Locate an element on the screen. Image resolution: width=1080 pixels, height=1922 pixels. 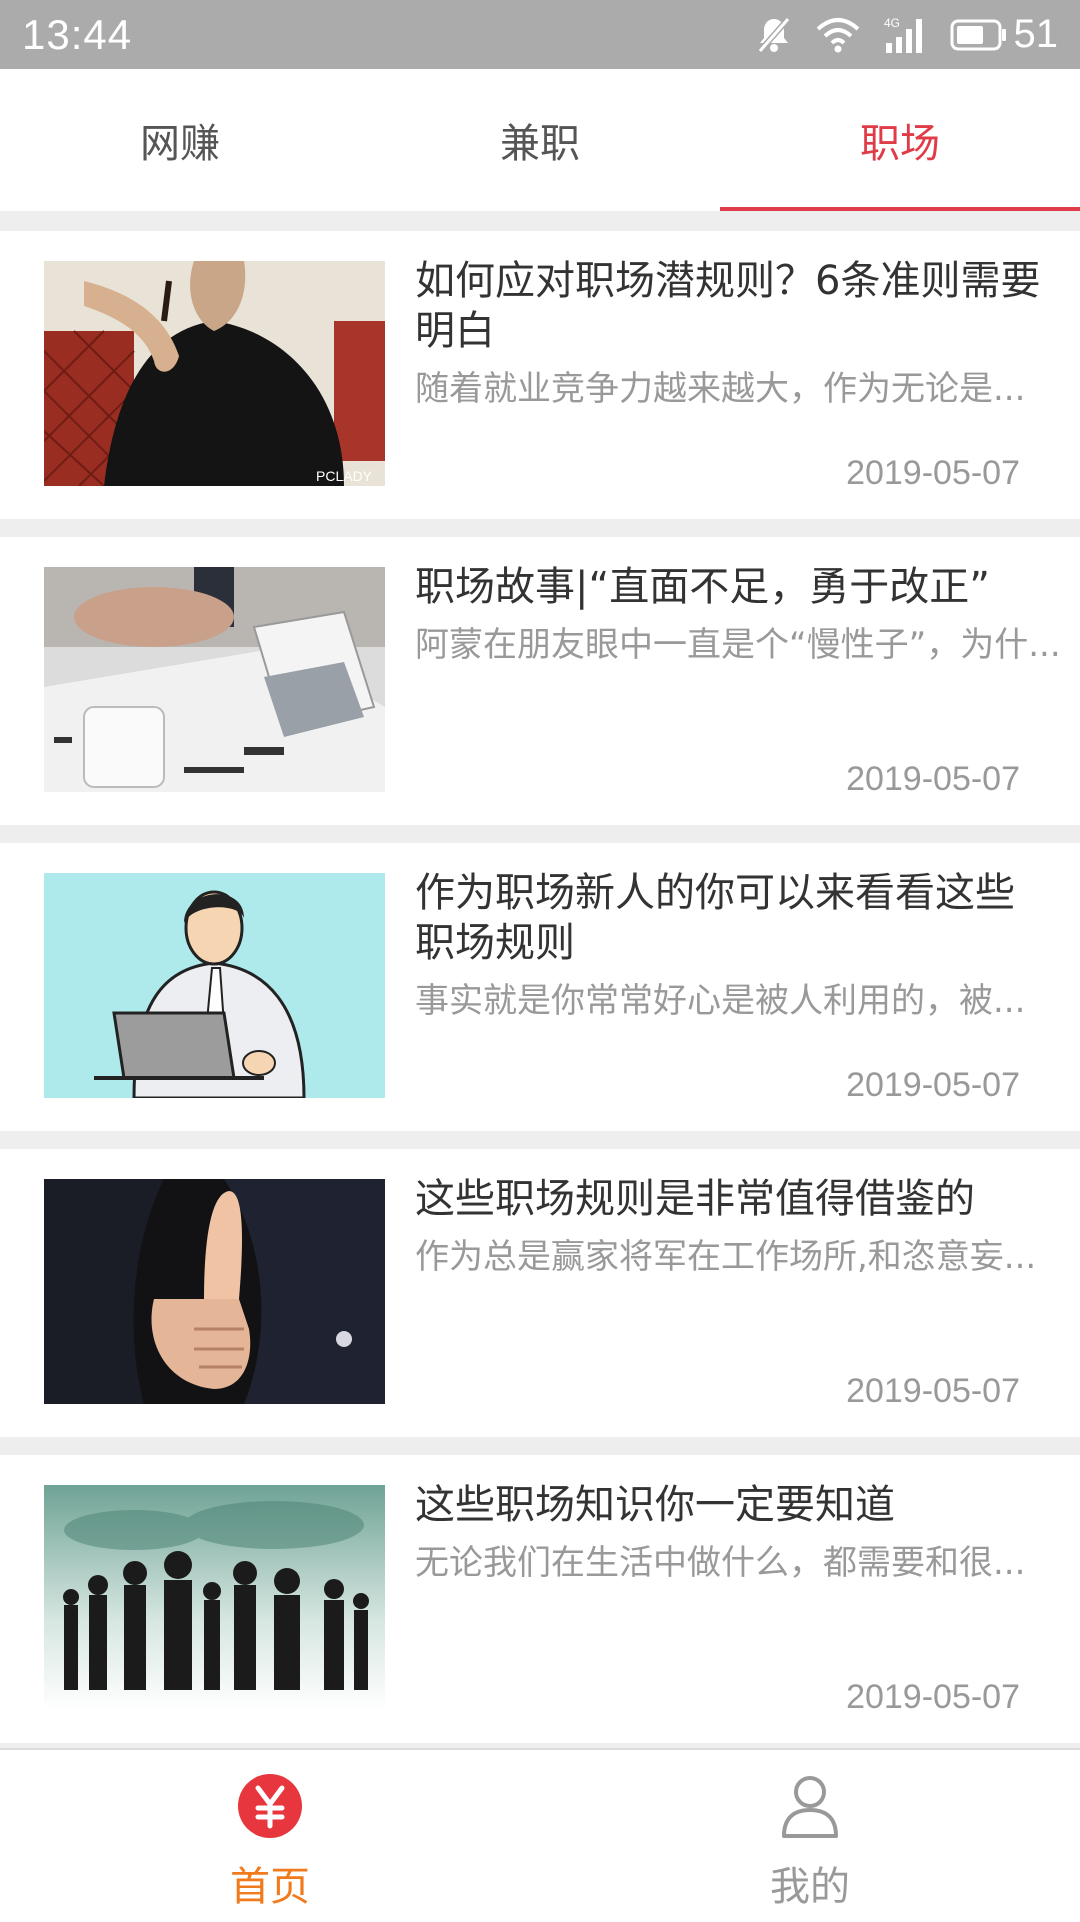
article-title: 这些职场知识你一定要知道 is located at coordinates (655, 1505).